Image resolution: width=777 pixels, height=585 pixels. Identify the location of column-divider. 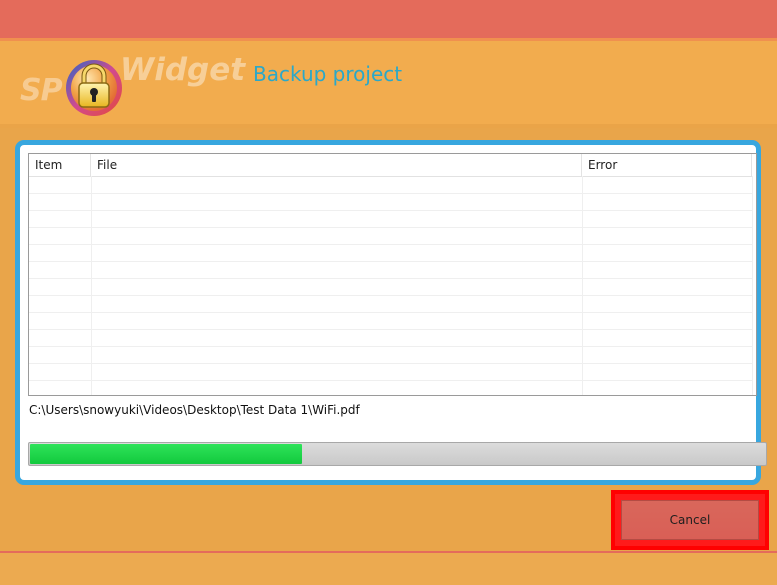
(752, 285).